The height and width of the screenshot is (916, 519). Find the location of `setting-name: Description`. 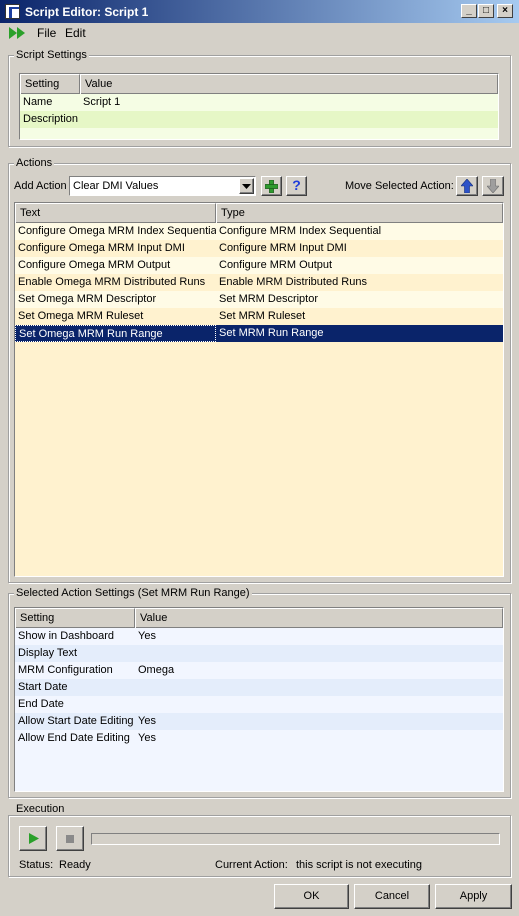

setting-name: Description is located at coordinates (51, 119).